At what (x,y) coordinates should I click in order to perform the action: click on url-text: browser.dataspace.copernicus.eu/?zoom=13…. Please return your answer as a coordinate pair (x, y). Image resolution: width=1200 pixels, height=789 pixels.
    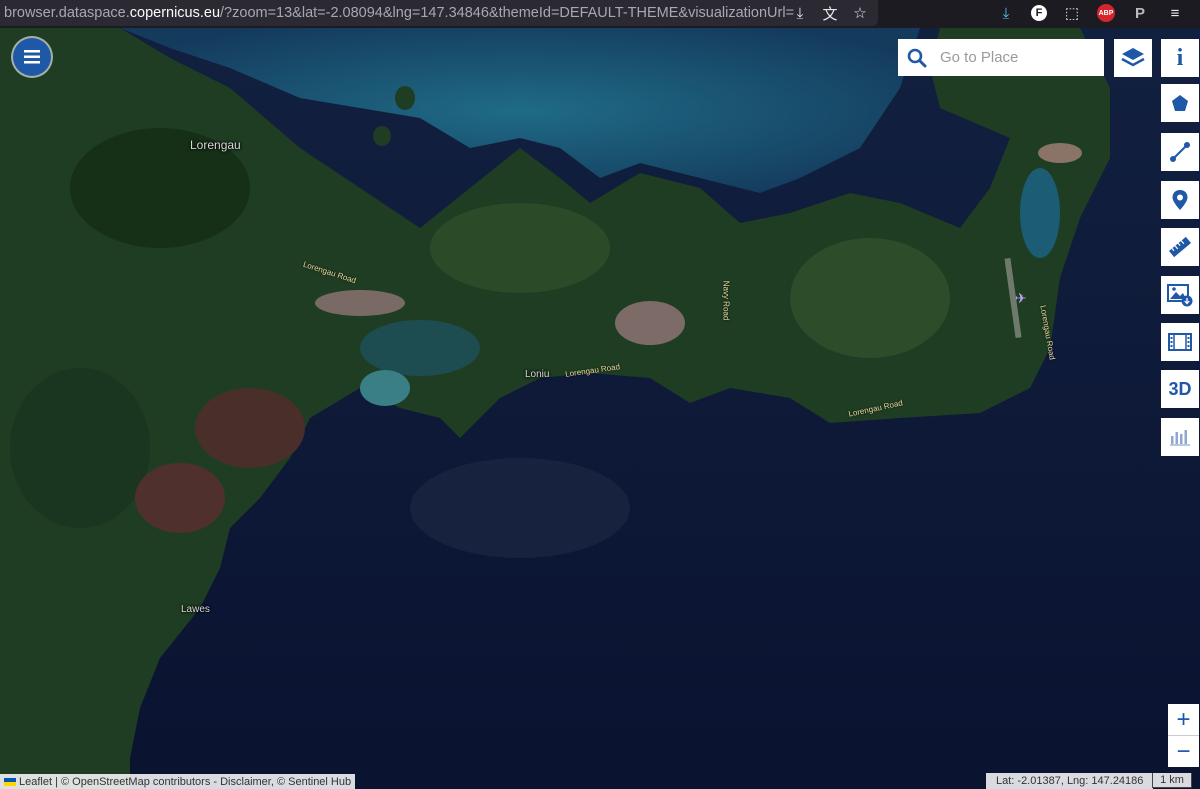
    Looking at the image, I should click on (397, 13).